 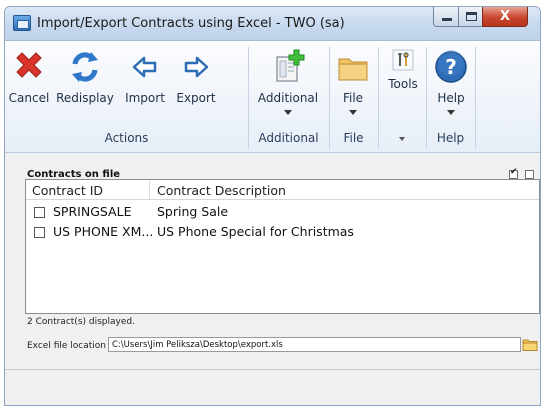 I want to click on additional-icon, so click(x=290, y=65).